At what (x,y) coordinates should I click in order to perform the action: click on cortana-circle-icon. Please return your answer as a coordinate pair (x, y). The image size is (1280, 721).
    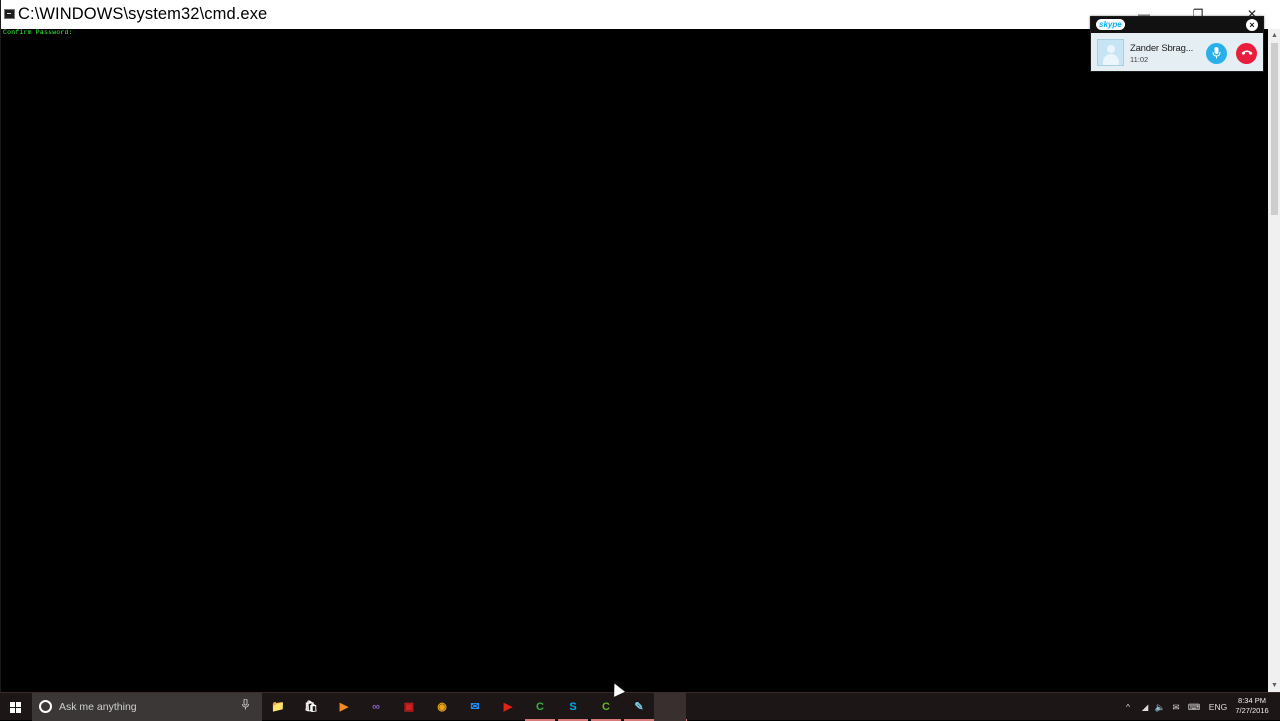
    Looking at the image, I should click on (45, 706).